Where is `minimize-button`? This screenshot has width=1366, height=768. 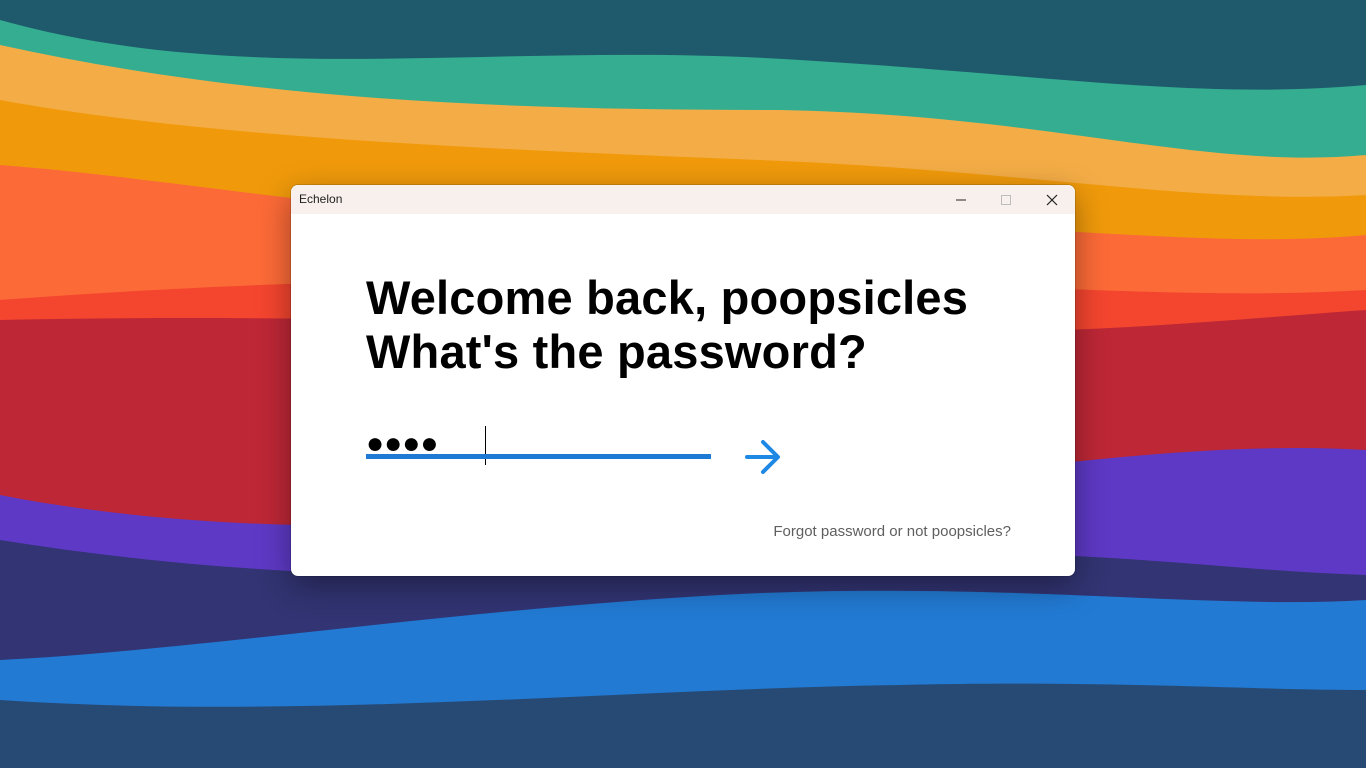 minimize-button is located at coordinates (960, 199).